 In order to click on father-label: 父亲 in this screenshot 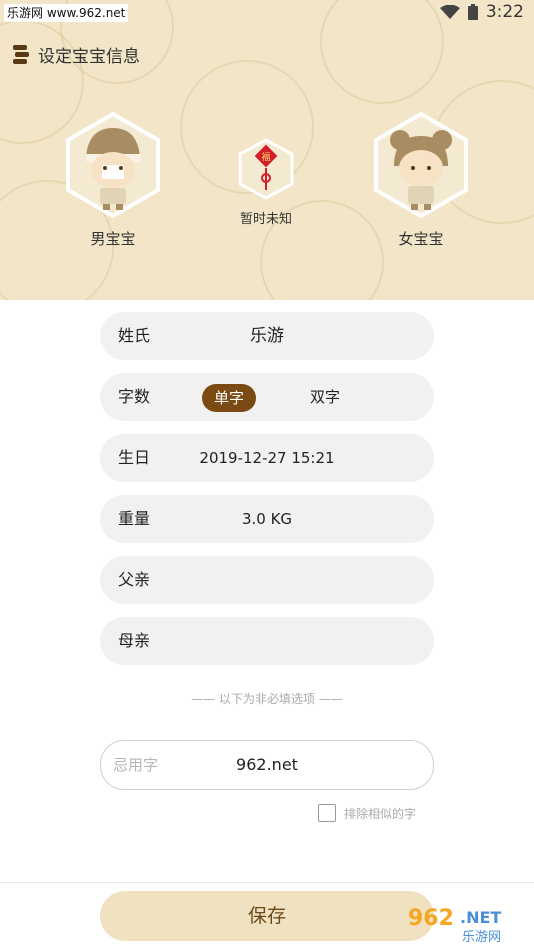, I will do `click(134, 579)`.